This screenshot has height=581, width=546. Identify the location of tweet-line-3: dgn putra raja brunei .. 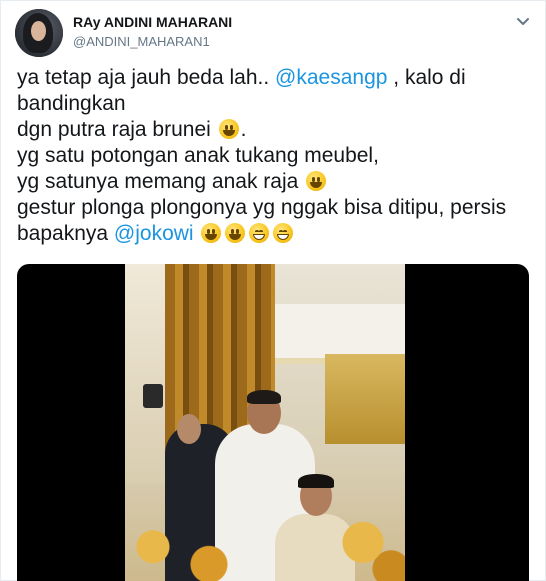
(132, 129).